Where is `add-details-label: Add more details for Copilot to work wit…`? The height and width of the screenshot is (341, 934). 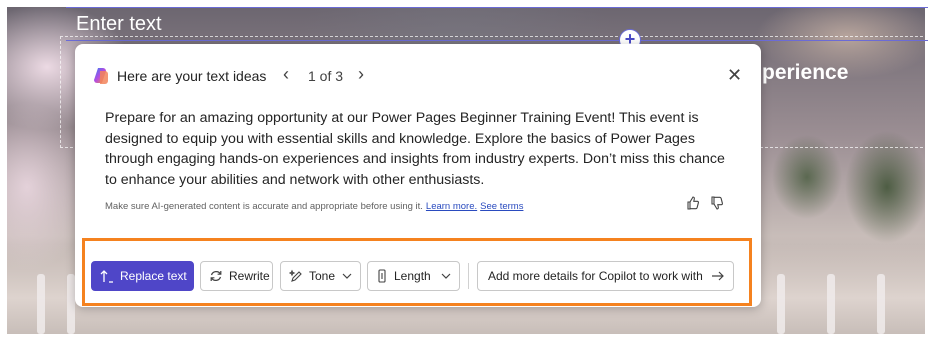 add-details-label: Add more details for Copilot to work wit… is located at coordinates (595, 276).